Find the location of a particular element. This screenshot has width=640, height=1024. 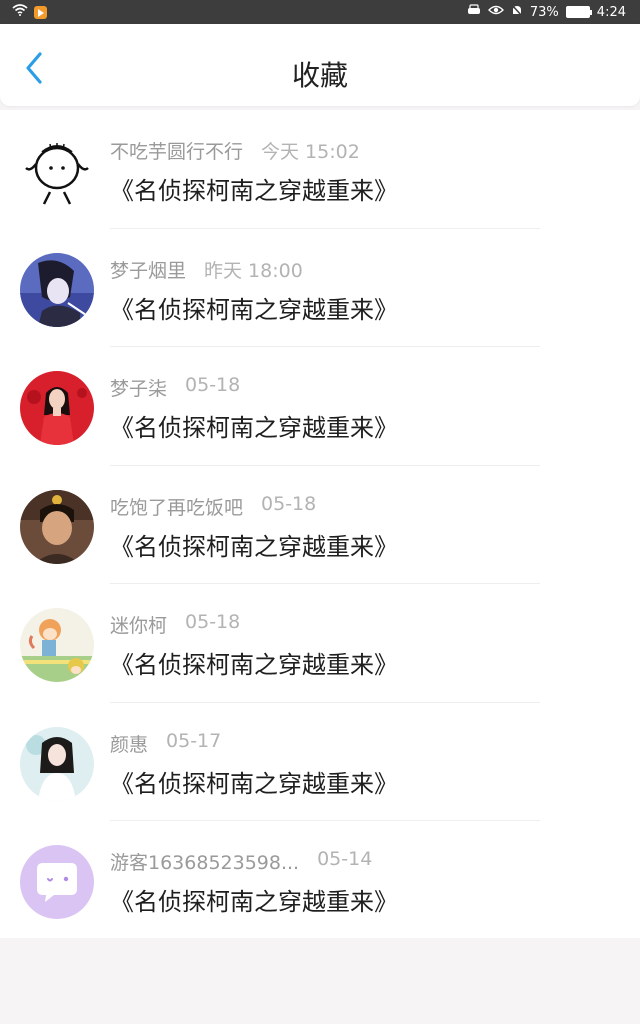

header: 收藏 is located at coordinates (320, 65).